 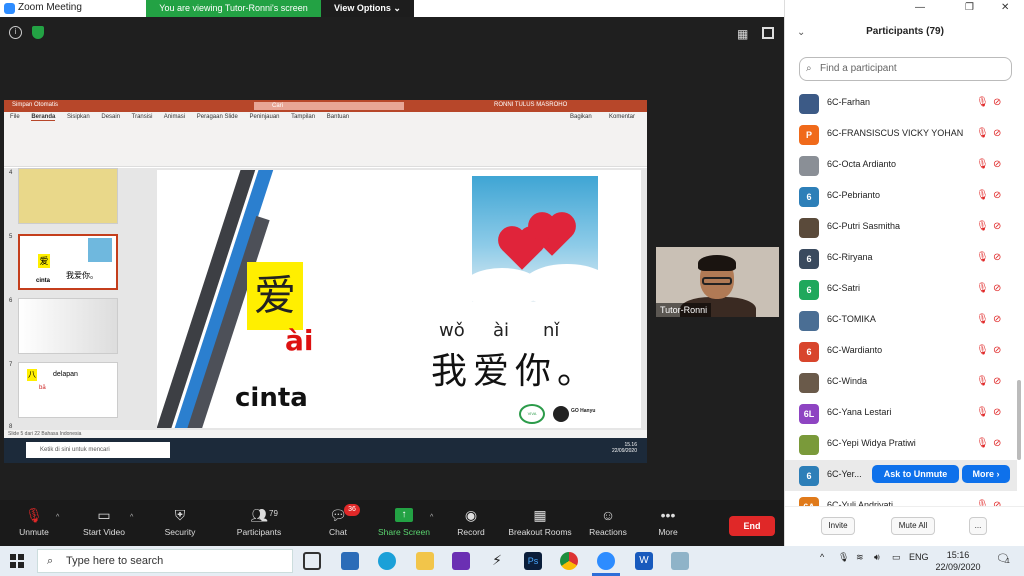 What do you see at coordinates (533, 561) in the screenshot?
I see `photoshop-icon: Ps` at bounding box center [533, 561].